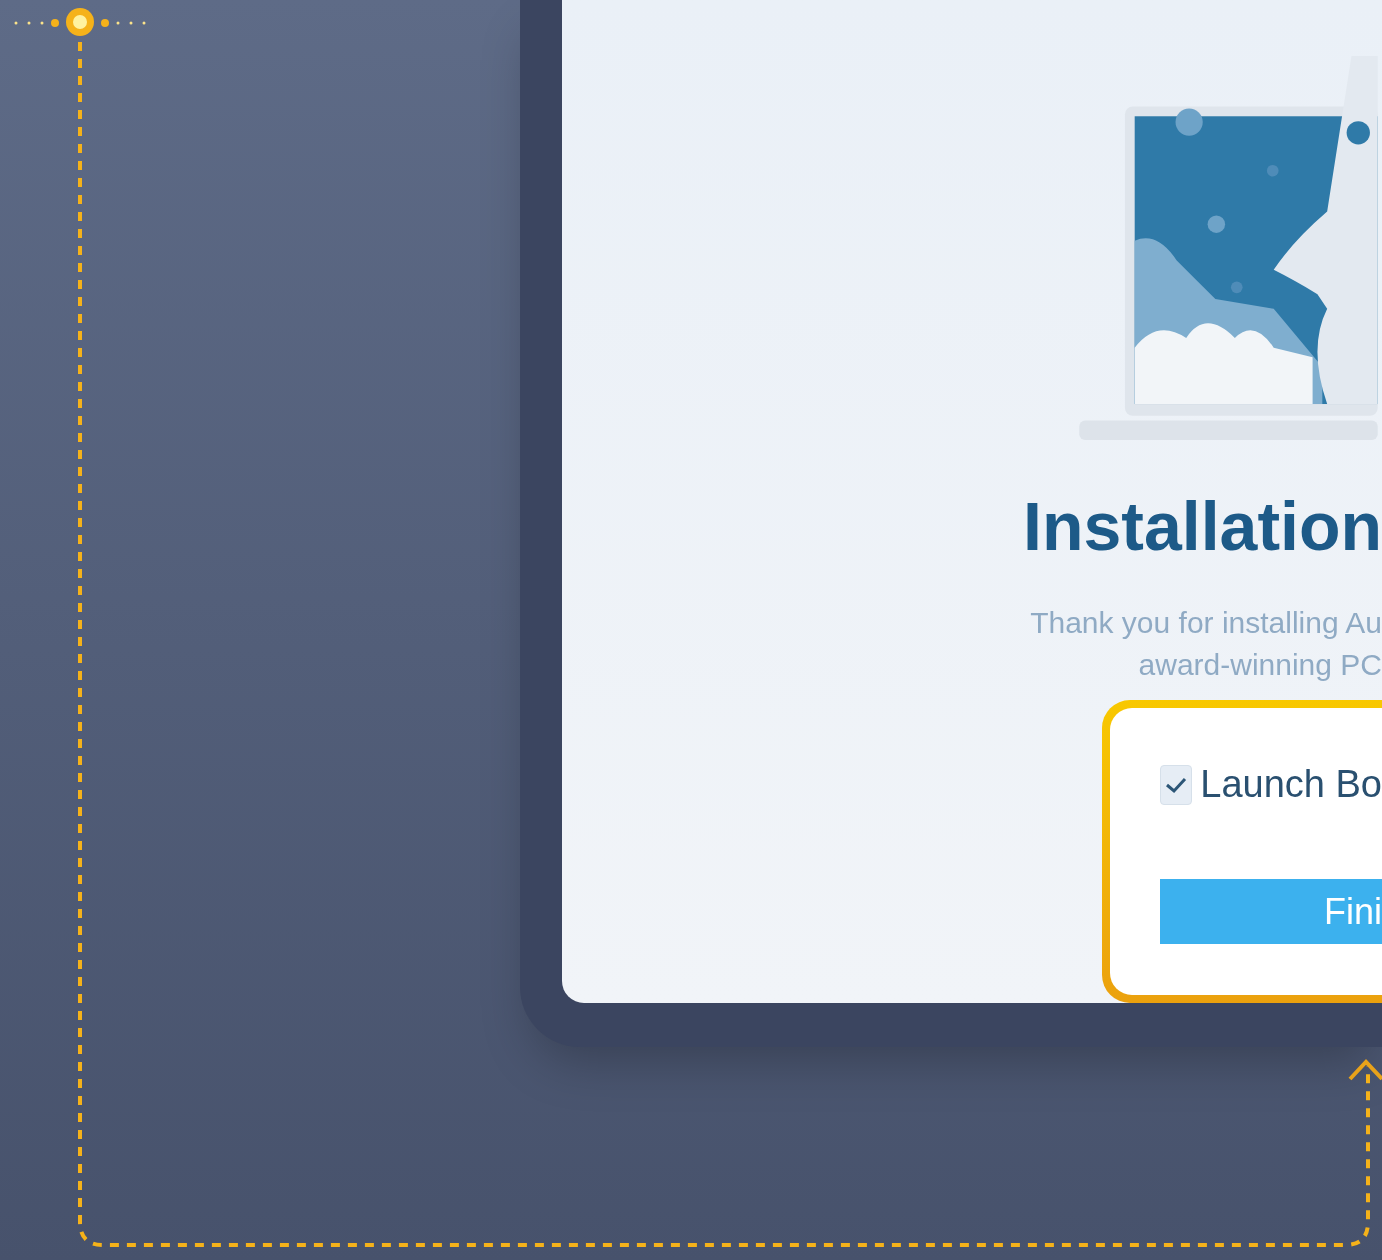 Image resolution: width=1382 pixels, height=1260 pixels. Describe the element at coordinates (1202, 526) in the screenshot. I see `installation-title: Installation` at that location.